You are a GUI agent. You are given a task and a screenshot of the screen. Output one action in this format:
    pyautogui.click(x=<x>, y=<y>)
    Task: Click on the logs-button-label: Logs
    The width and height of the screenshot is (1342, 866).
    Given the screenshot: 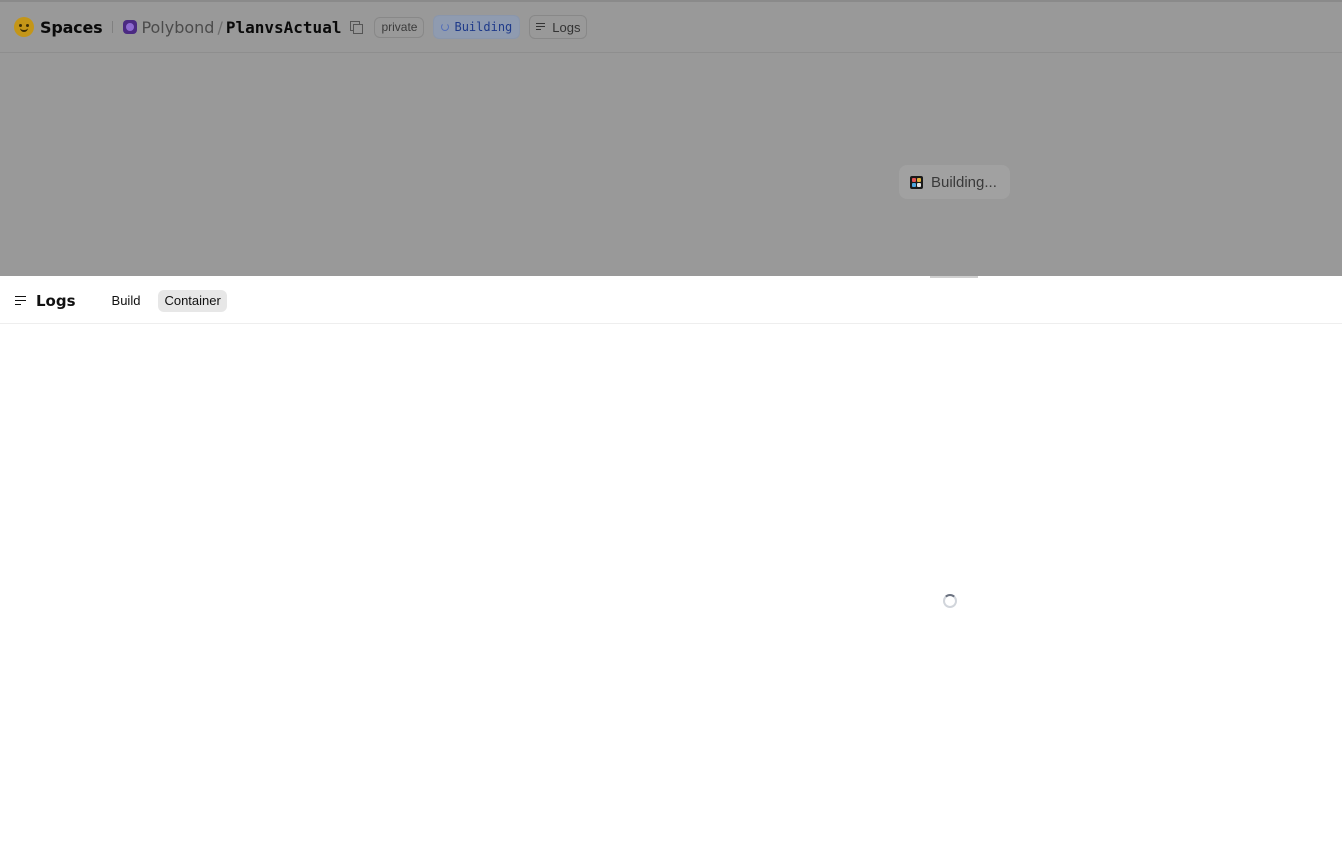 What is the action you would take?
    pyautogui.click(x=566, y=27)
    